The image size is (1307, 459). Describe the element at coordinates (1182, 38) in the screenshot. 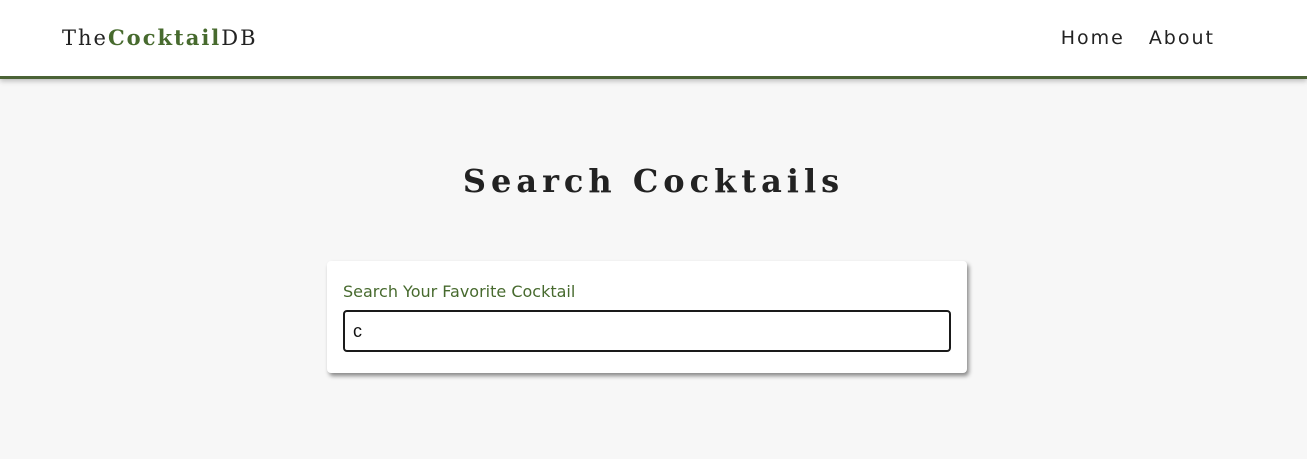

I see `nav-link-about: About` at that location.